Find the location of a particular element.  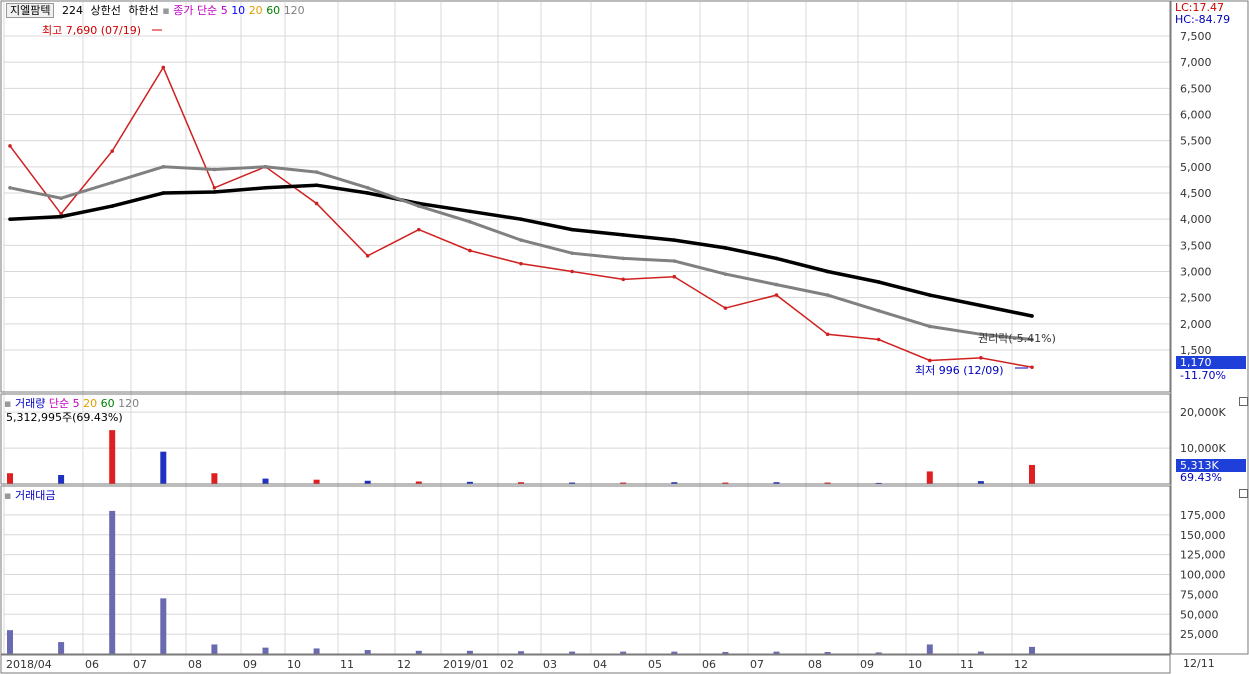

price-tick-label: 5,500 is located at coordinates (1196, 141).